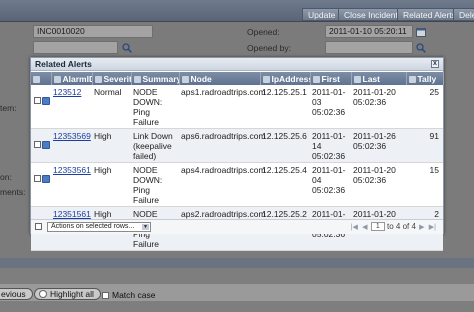  What do you see at coordinates (67, 92) in the screenshot?
I see `alarm-id-link: 123512` at bounding box center [67, 92].